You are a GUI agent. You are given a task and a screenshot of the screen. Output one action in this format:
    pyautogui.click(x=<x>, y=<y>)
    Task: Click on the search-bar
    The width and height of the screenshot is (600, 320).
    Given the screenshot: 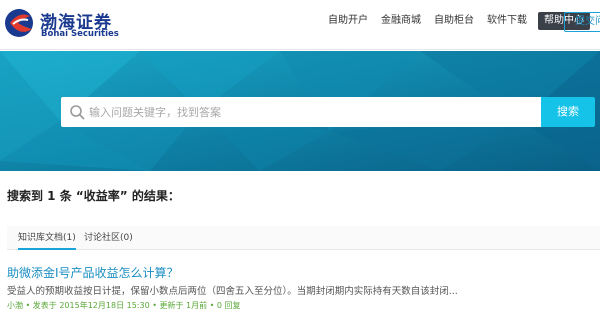 What is the action you would take?
    pyautogui.click(x=301, y=112)
    